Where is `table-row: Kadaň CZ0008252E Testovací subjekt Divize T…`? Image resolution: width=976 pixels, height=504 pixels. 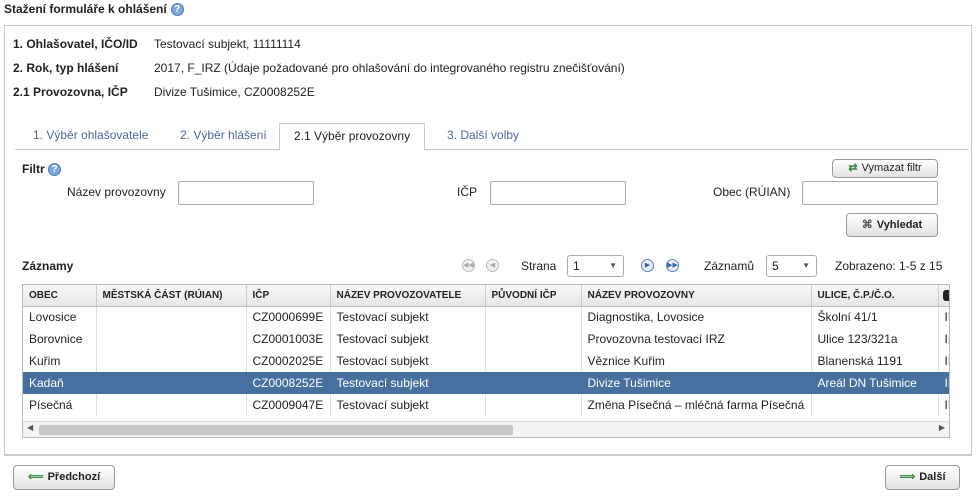
table-row: Kadaň CZ0008252E Testovací subjekt Divize T… is located at coordinates (486, 383).